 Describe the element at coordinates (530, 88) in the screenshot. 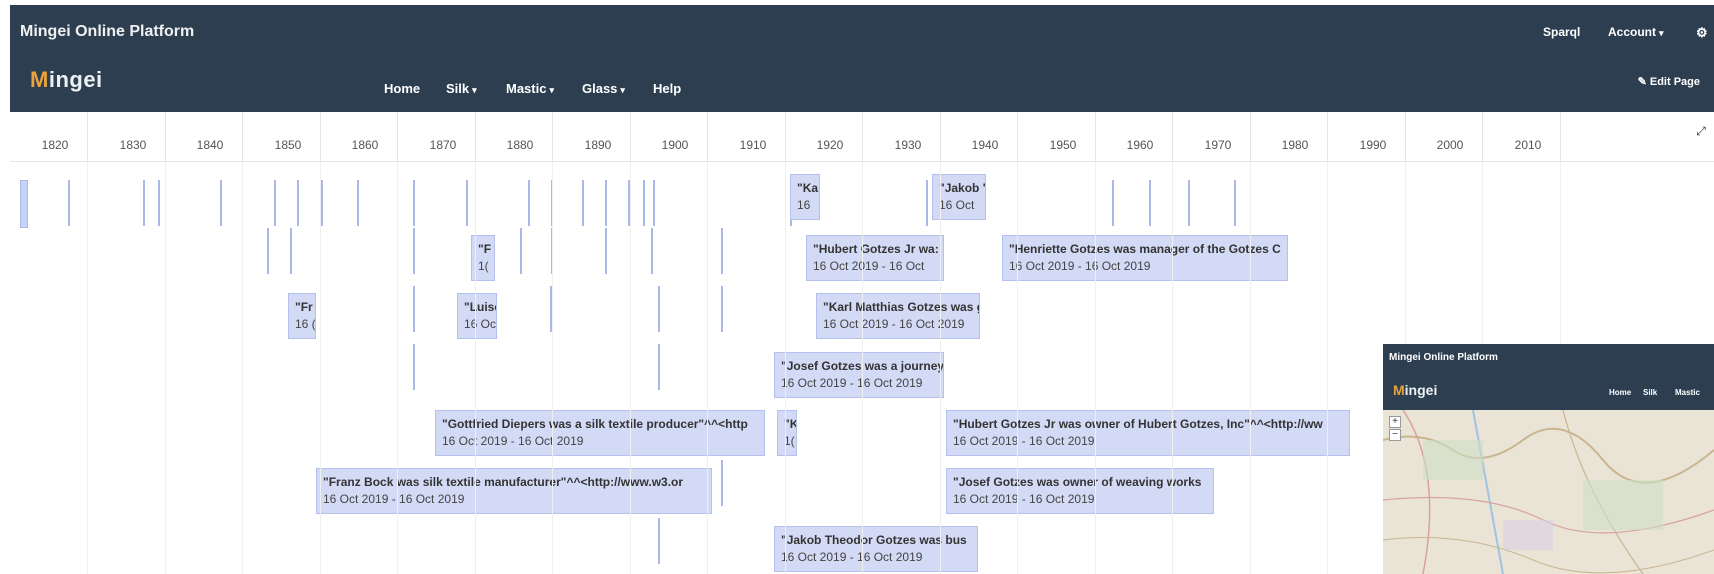

I see `nav-mastic: Mastic ▾` at that location.